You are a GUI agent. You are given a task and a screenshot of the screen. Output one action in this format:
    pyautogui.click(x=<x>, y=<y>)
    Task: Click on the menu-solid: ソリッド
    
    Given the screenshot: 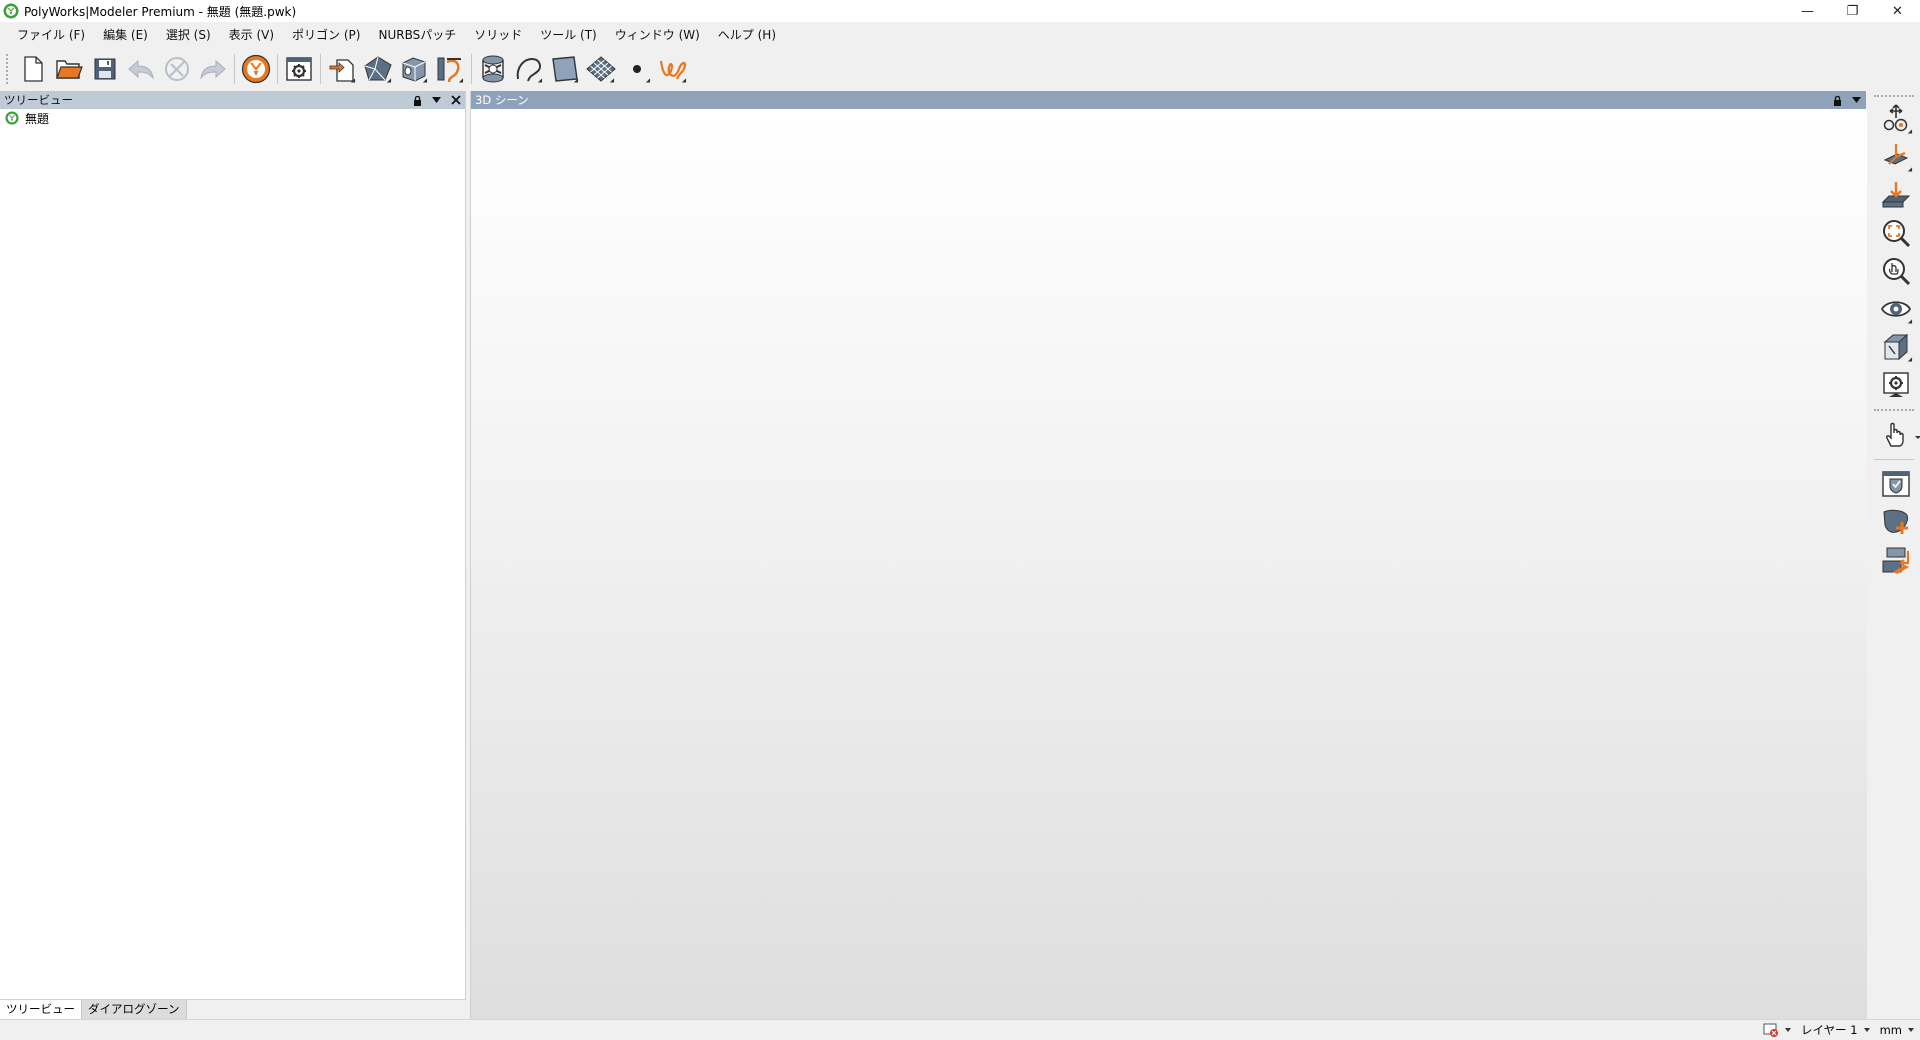 What is the action you would take?
    pyautogui.click(x=498, y=35)
    